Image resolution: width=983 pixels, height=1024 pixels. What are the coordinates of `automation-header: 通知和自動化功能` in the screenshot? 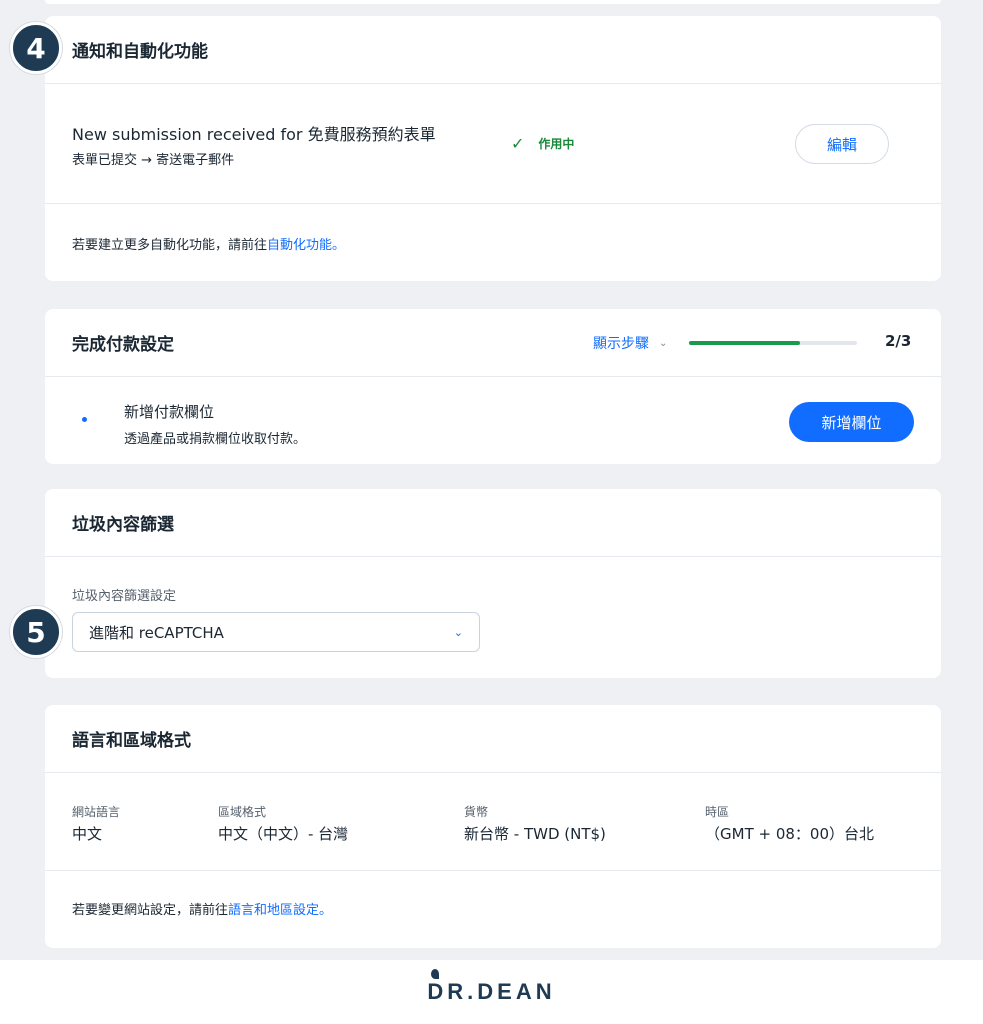 It's located at (493, 50).